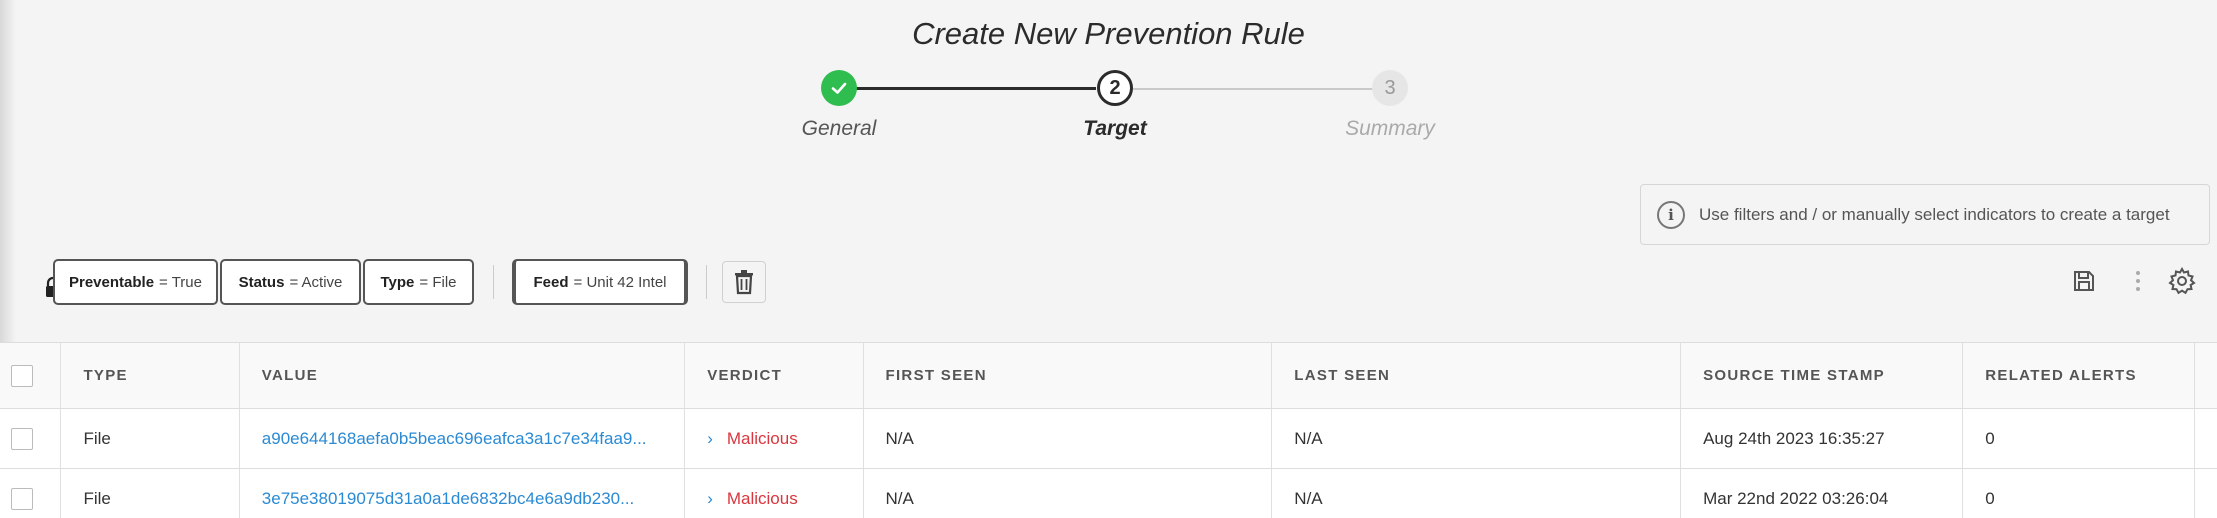 This screenshot has height=518, width=2217. Describe the element at coordinates (774, 375) in the screenshot. I see `column-header-verdict: VERDICT` at that location.